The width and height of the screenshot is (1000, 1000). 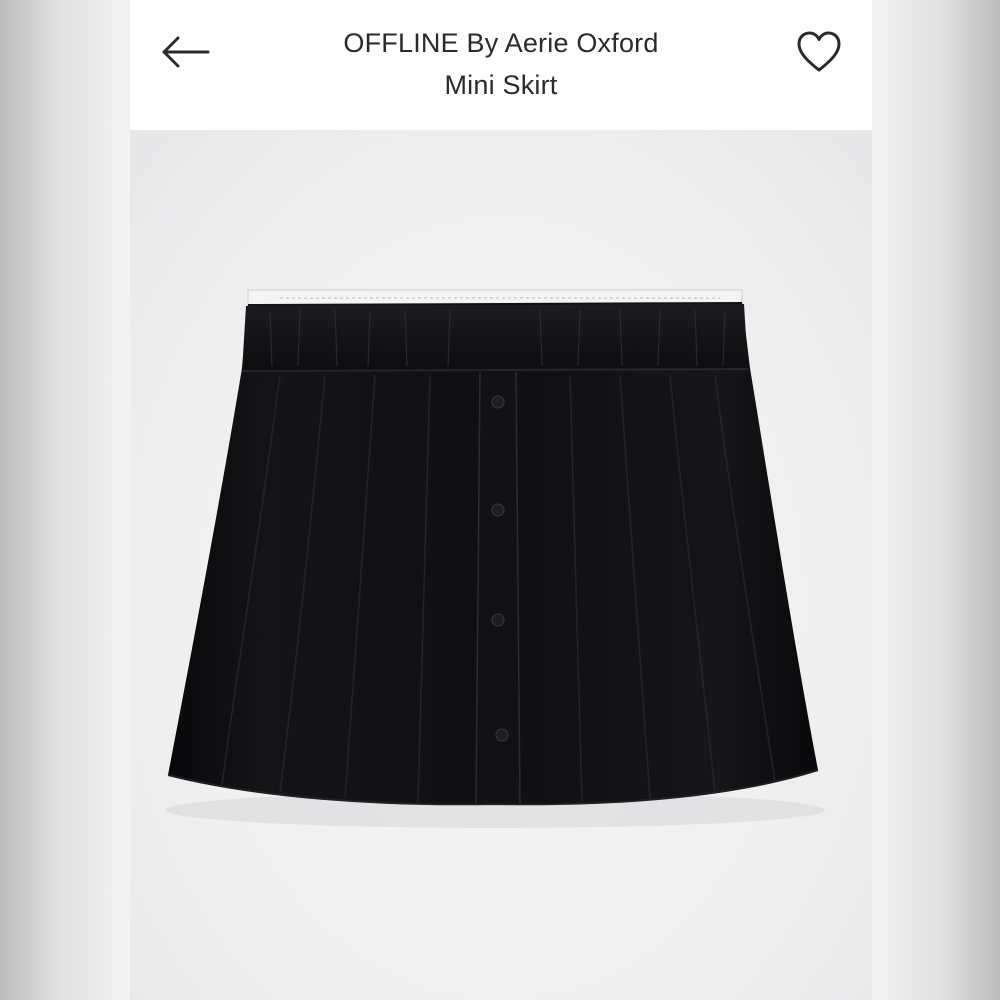 I want to click on back-button, so click(x=186, y=52).